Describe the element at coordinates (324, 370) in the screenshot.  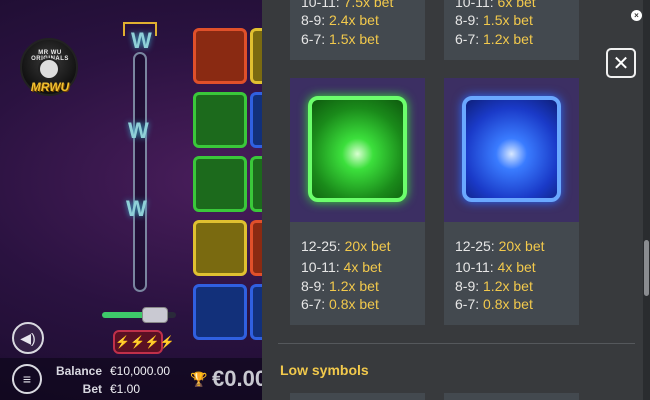
I see `low-symbols-title: Low symbols` at that location.